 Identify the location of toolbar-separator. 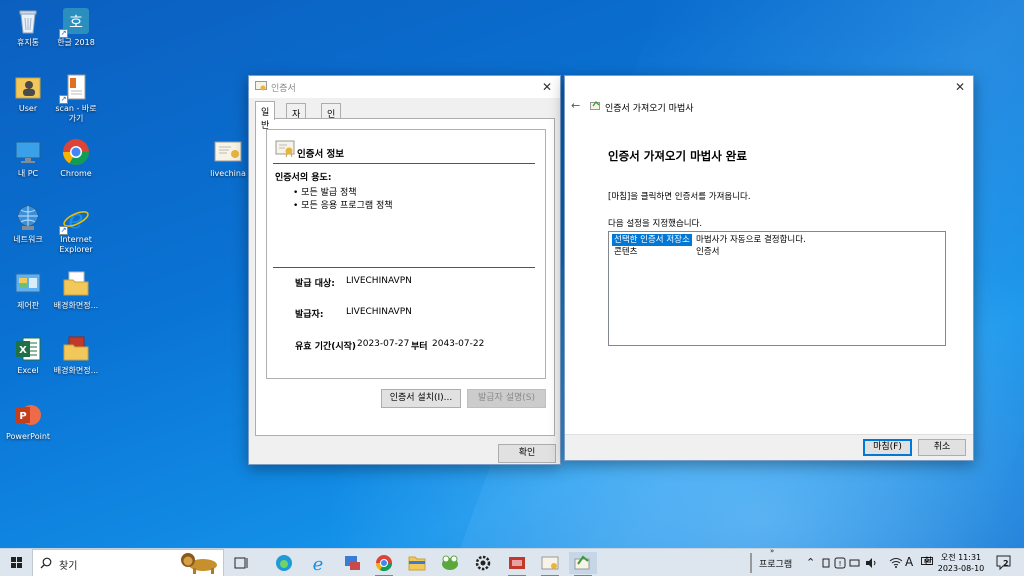
(751, 563).